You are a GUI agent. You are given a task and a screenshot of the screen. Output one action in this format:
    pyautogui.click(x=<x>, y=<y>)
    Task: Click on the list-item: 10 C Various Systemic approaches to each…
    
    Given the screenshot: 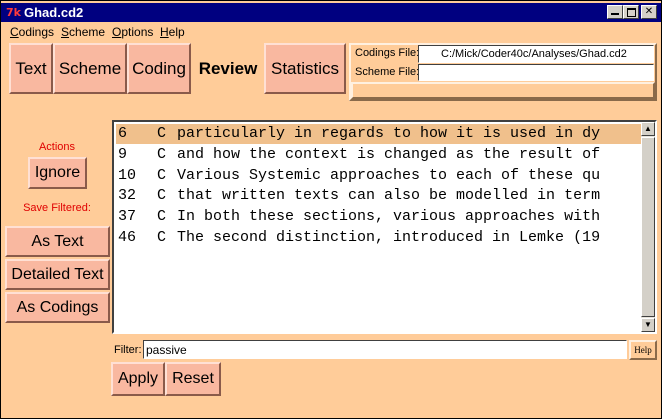 What is the action you would take?
    pyautogui.click(x=379, y=176)
    